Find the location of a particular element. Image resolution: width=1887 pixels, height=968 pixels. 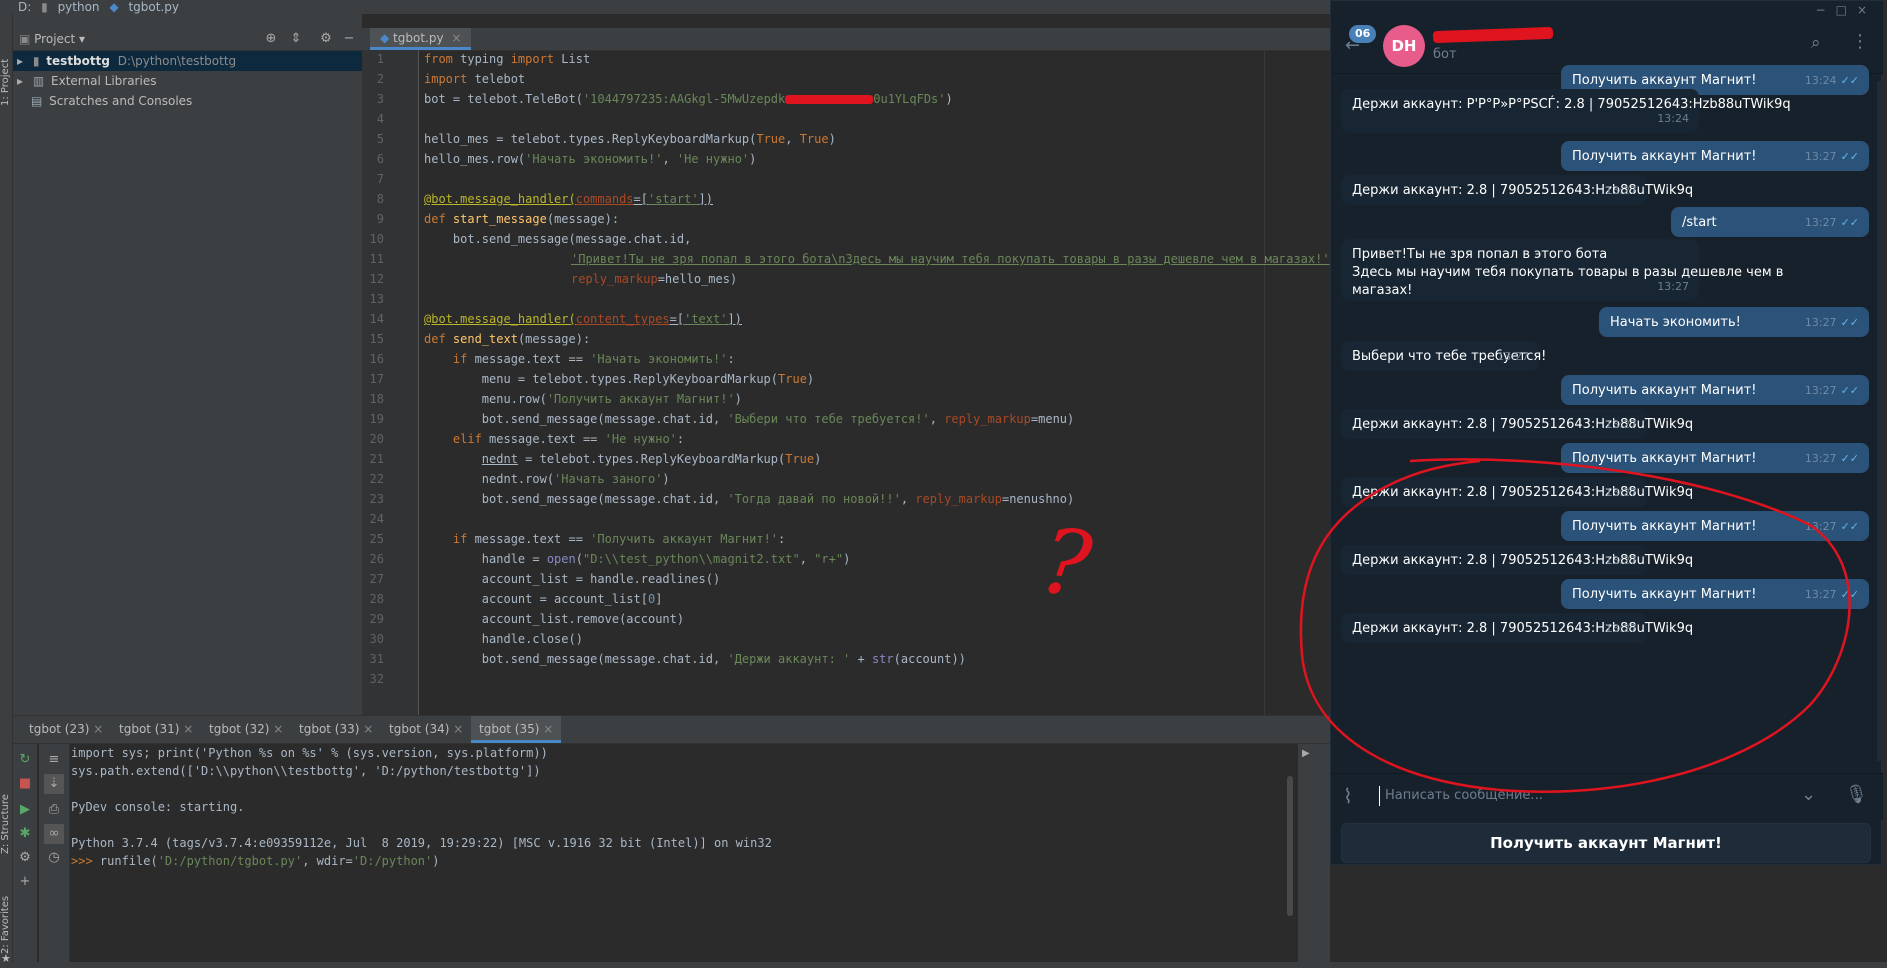

line-number: 12 is located at coordinates (376, 279).